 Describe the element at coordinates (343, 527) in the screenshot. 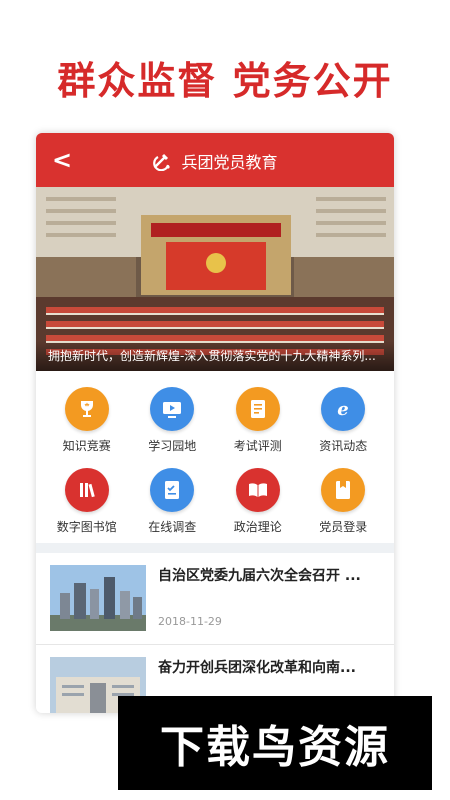

I see `menu-label: 党员登录` at that location.